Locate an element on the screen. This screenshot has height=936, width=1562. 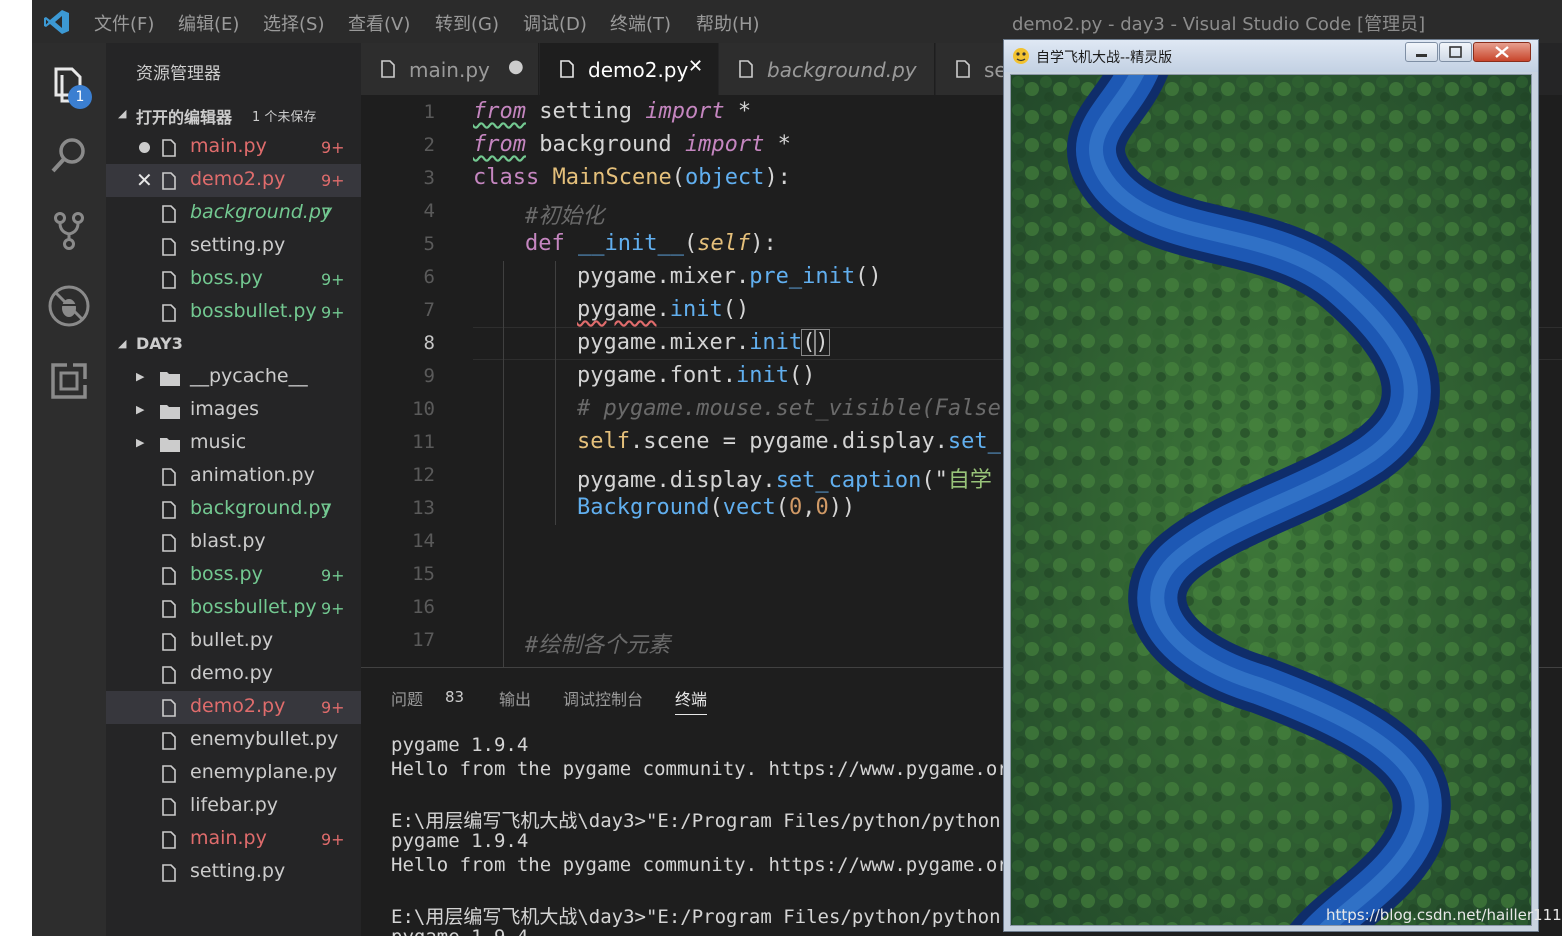
tab-background-py: background.py is located at coordinates (827, 69).